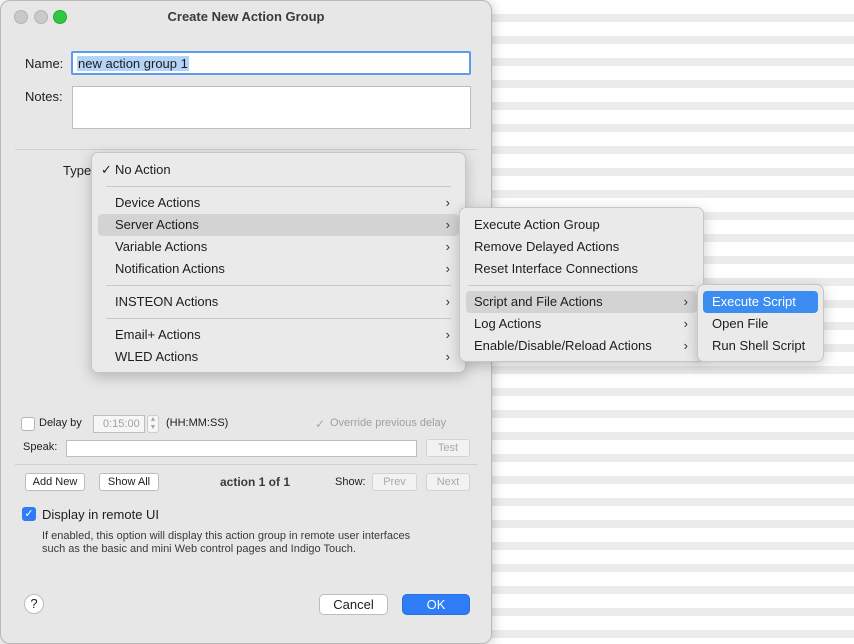 This screenshot has height=644, width=854. I want to click on show-all-button: Show All, so click(129, 482).